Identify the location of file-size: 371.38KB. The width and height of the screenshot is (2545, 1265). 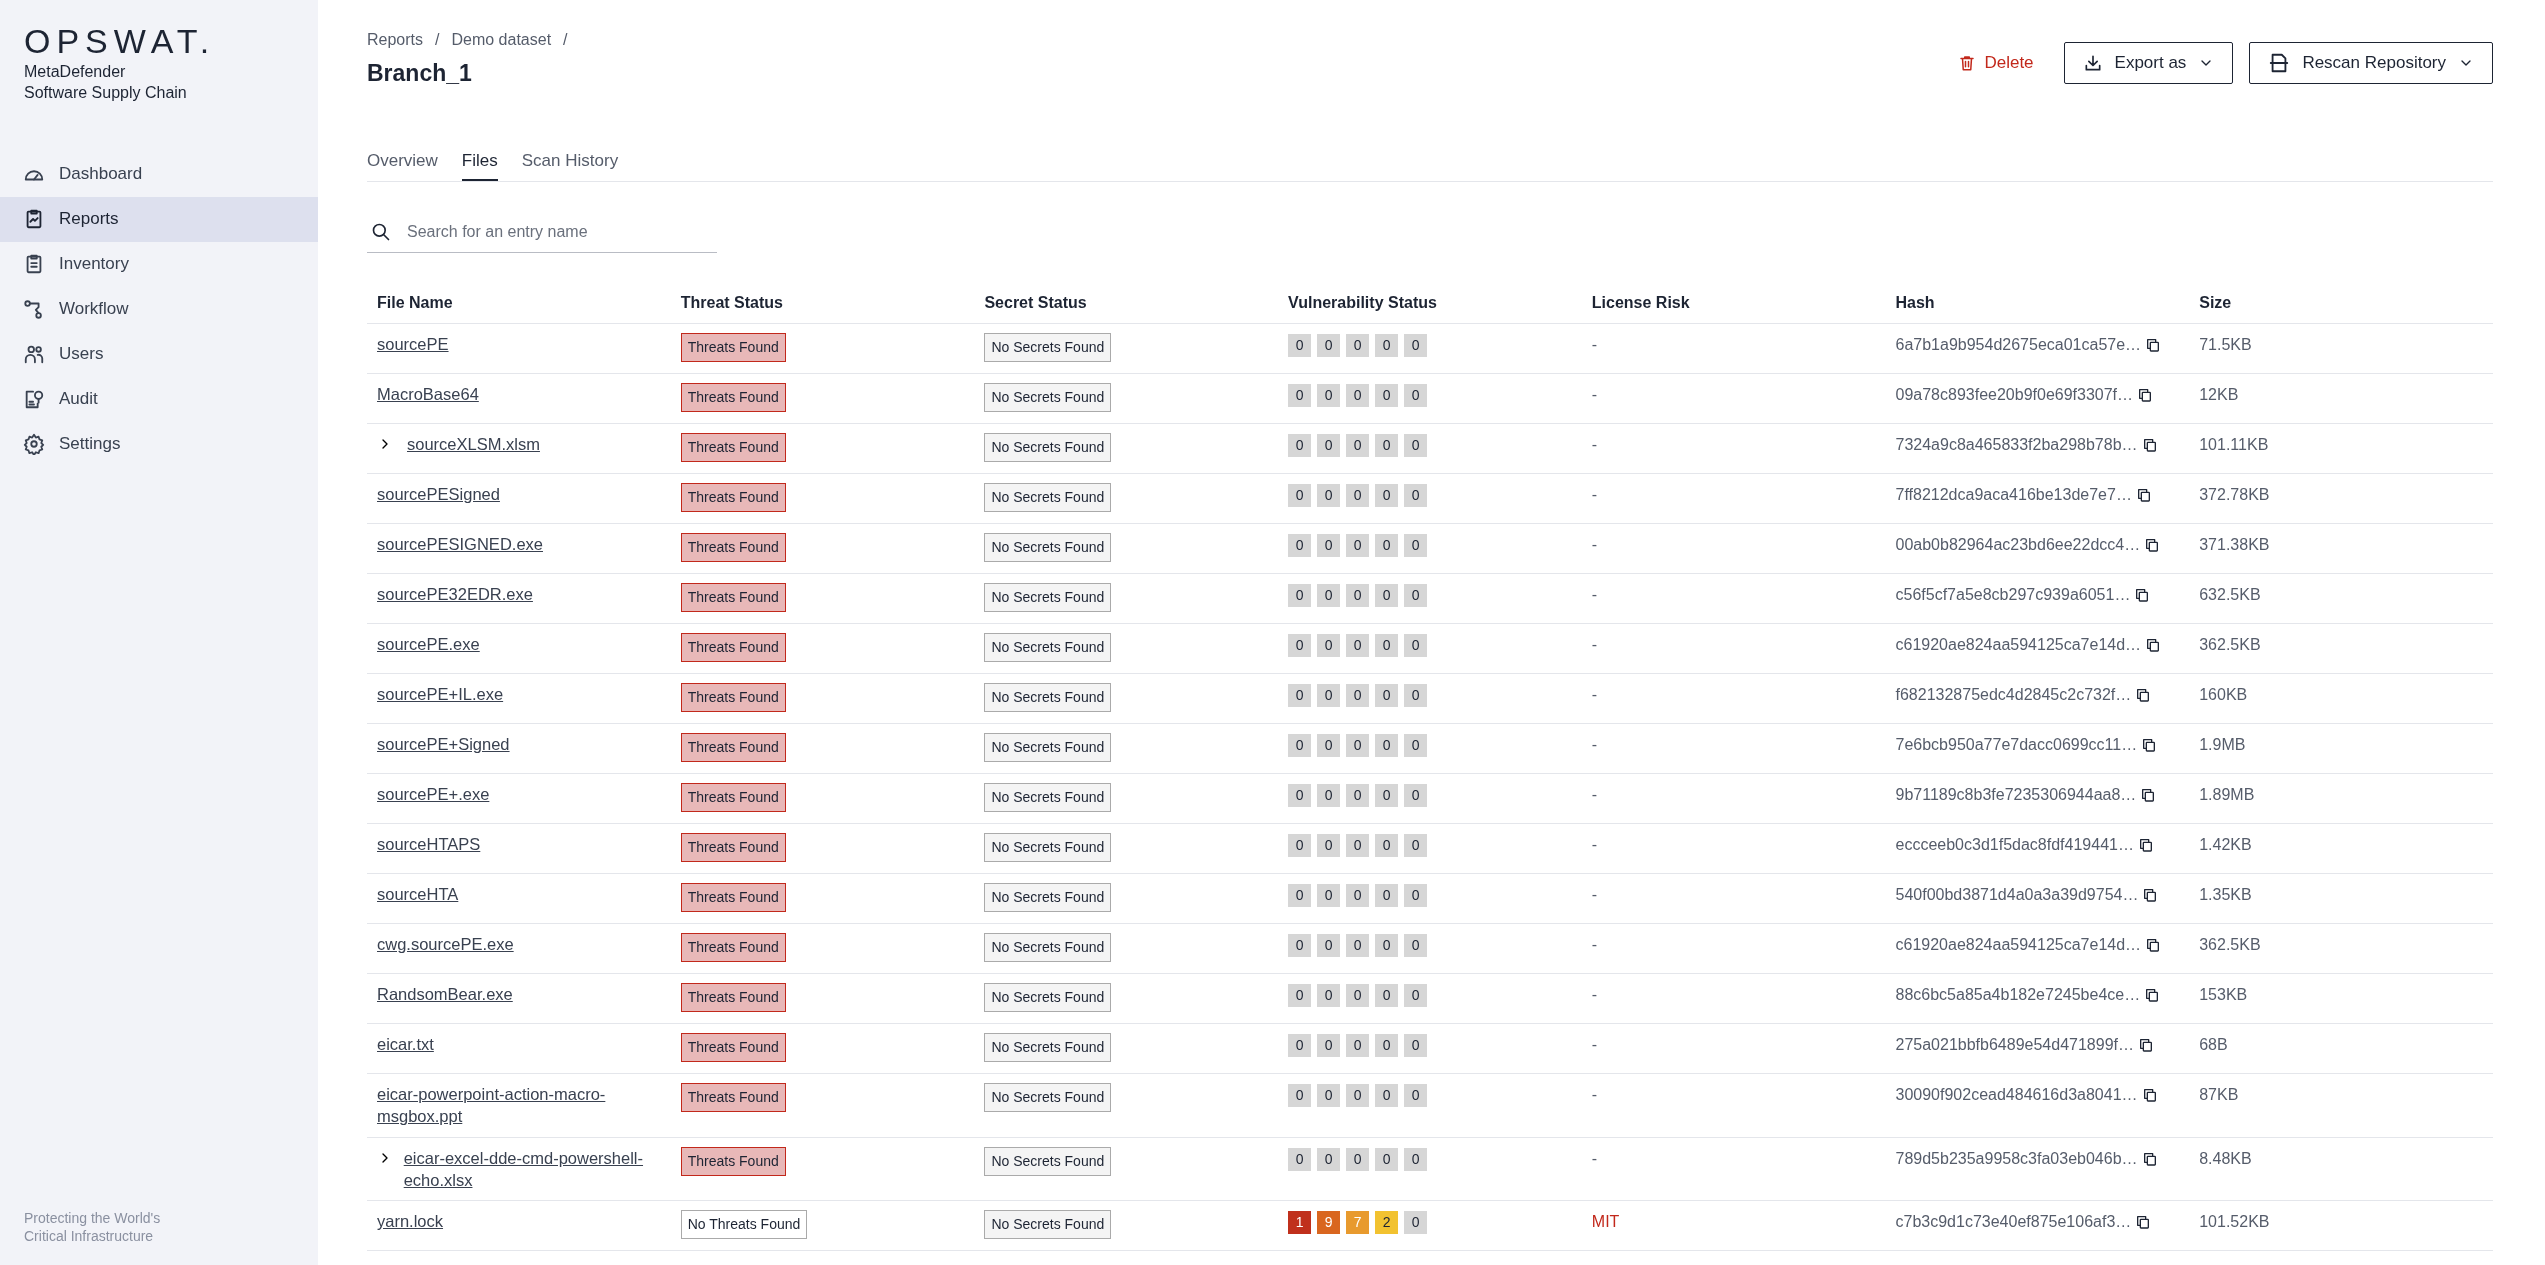
(2234, 545).